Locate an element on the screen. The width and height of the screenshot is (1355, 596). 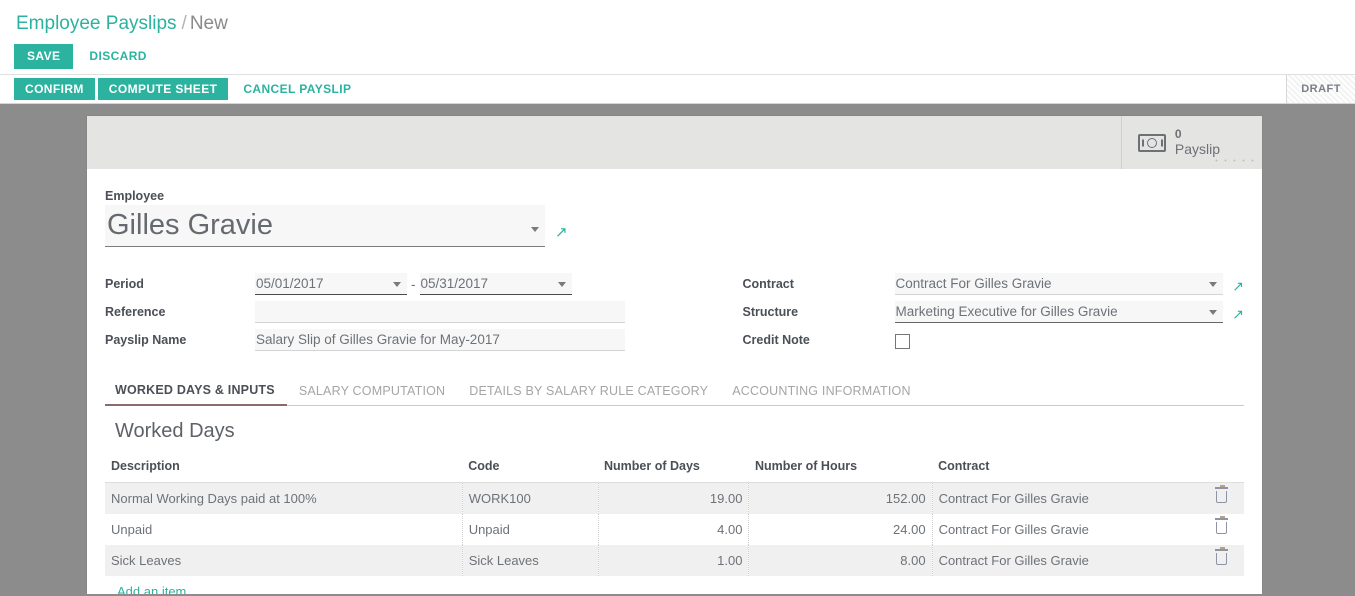
cell-description: Unpaid is located at coordinates (284, 529).